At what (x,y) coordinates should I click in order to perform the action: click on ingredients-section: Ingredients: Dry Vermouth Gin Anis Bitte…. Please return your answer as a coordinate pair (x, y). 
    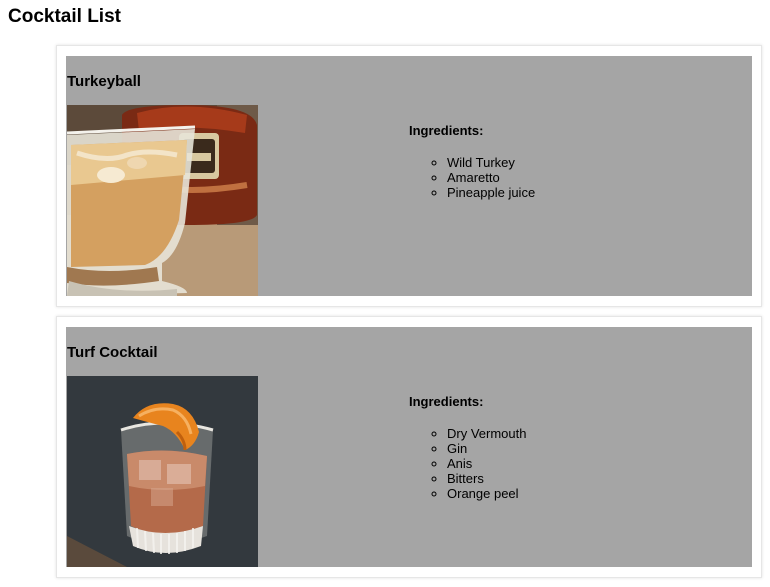
    Looking at the image, I should click on (569, 447).